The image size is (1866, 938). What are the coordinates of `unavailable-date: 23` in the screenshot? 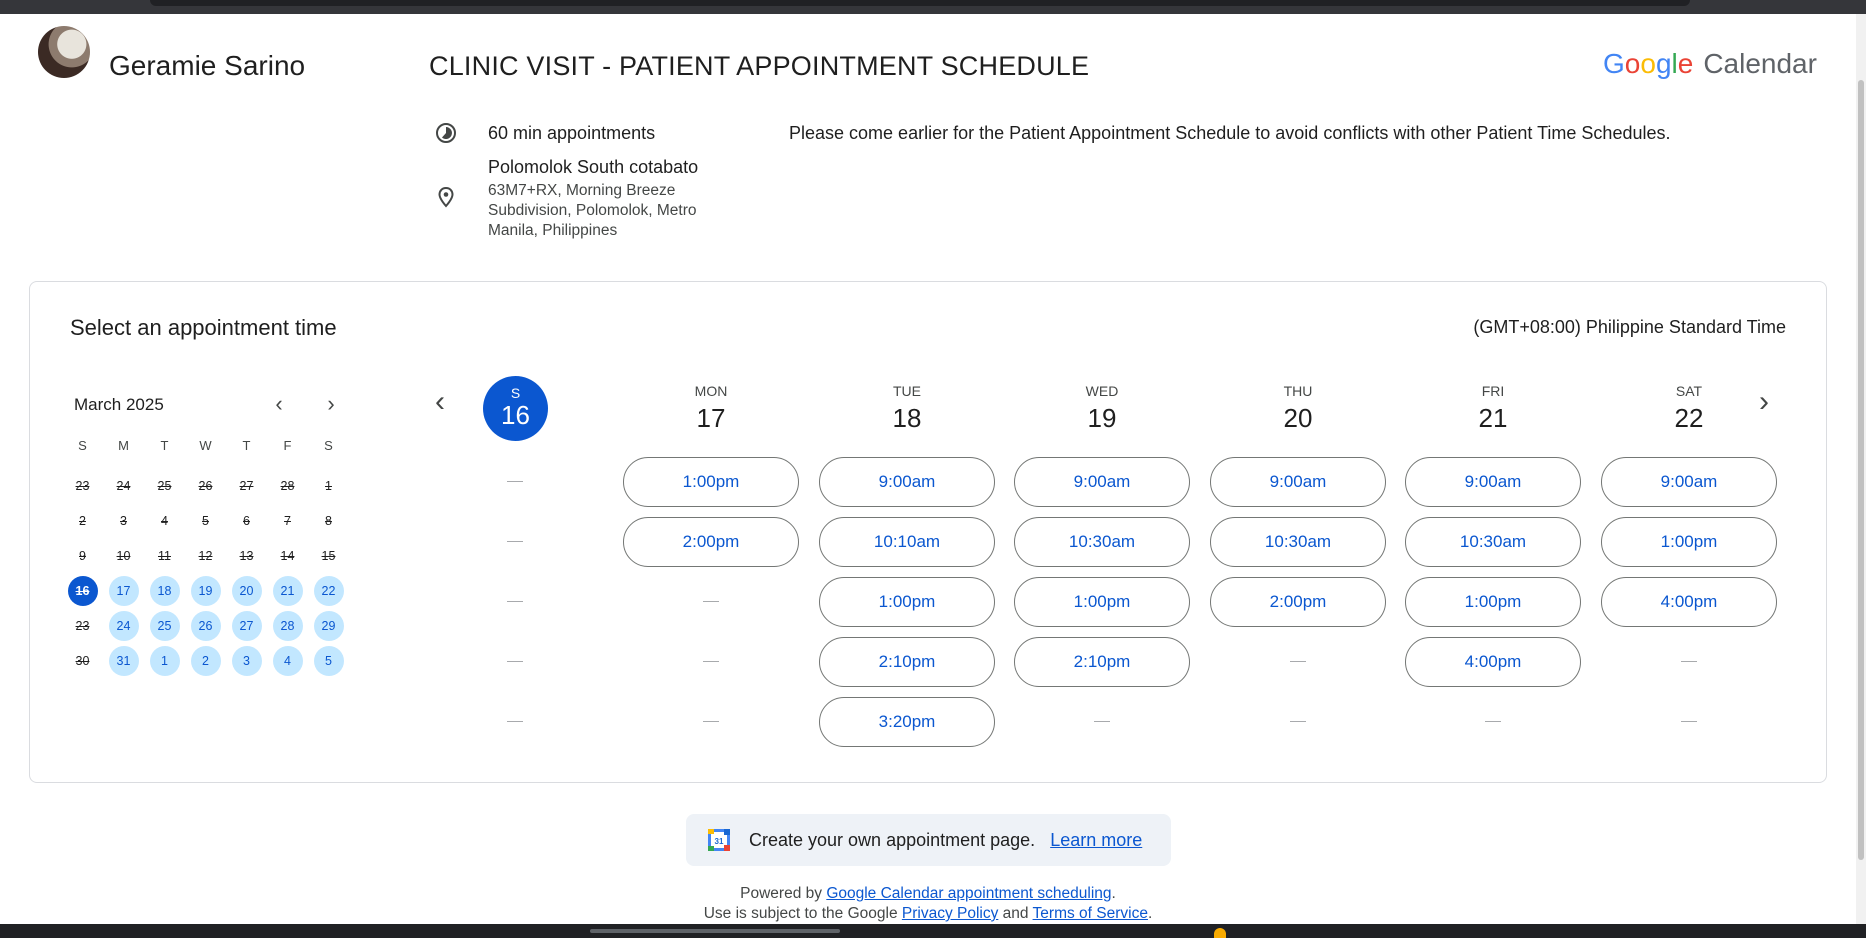 It's located at (82, 626).